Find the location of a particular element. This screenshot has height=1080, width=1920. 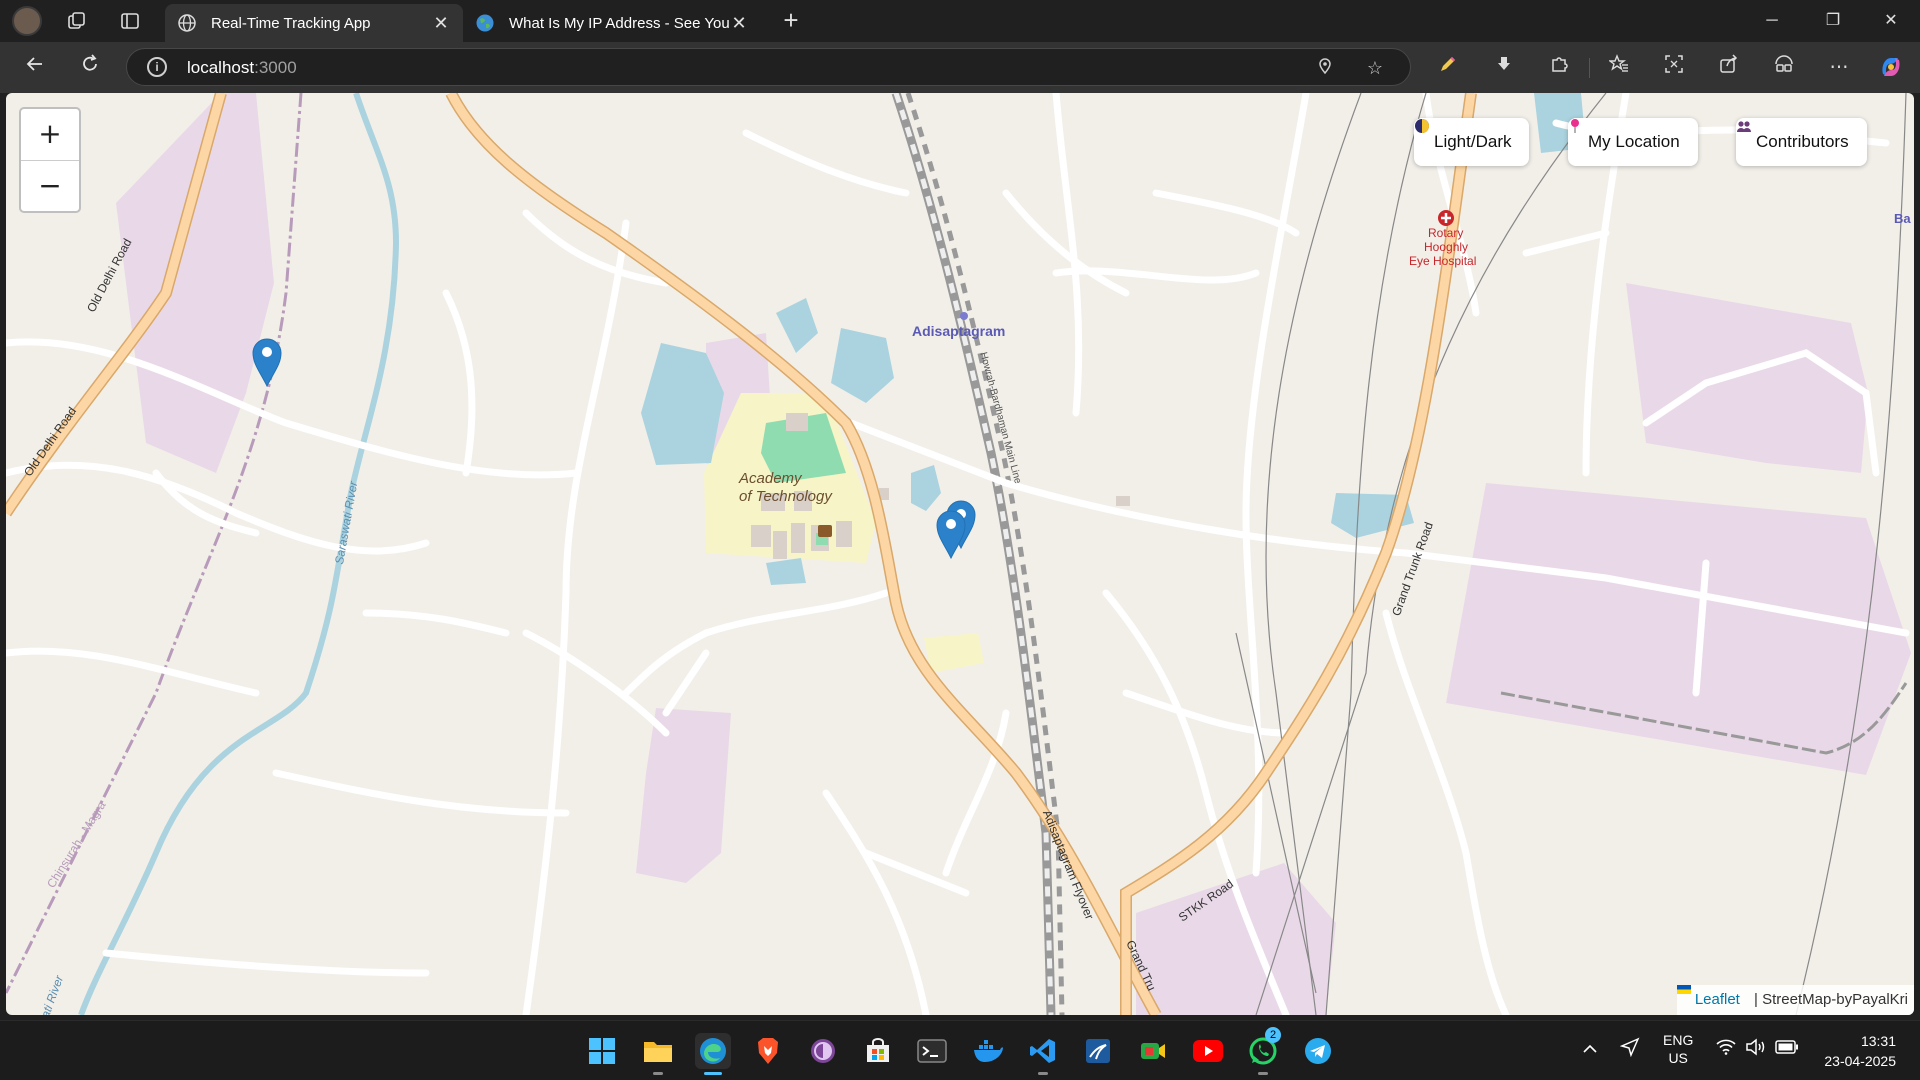

back-icon is located at coordinates (34, 64).